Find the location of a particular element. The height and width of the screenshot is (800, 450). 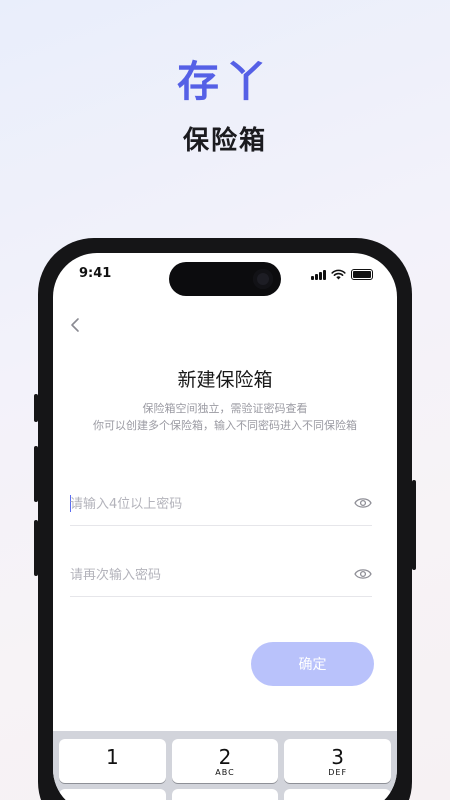

numeric-keyboard: 1 2 ABC 3 DEF is located at coordinates (225, 765).